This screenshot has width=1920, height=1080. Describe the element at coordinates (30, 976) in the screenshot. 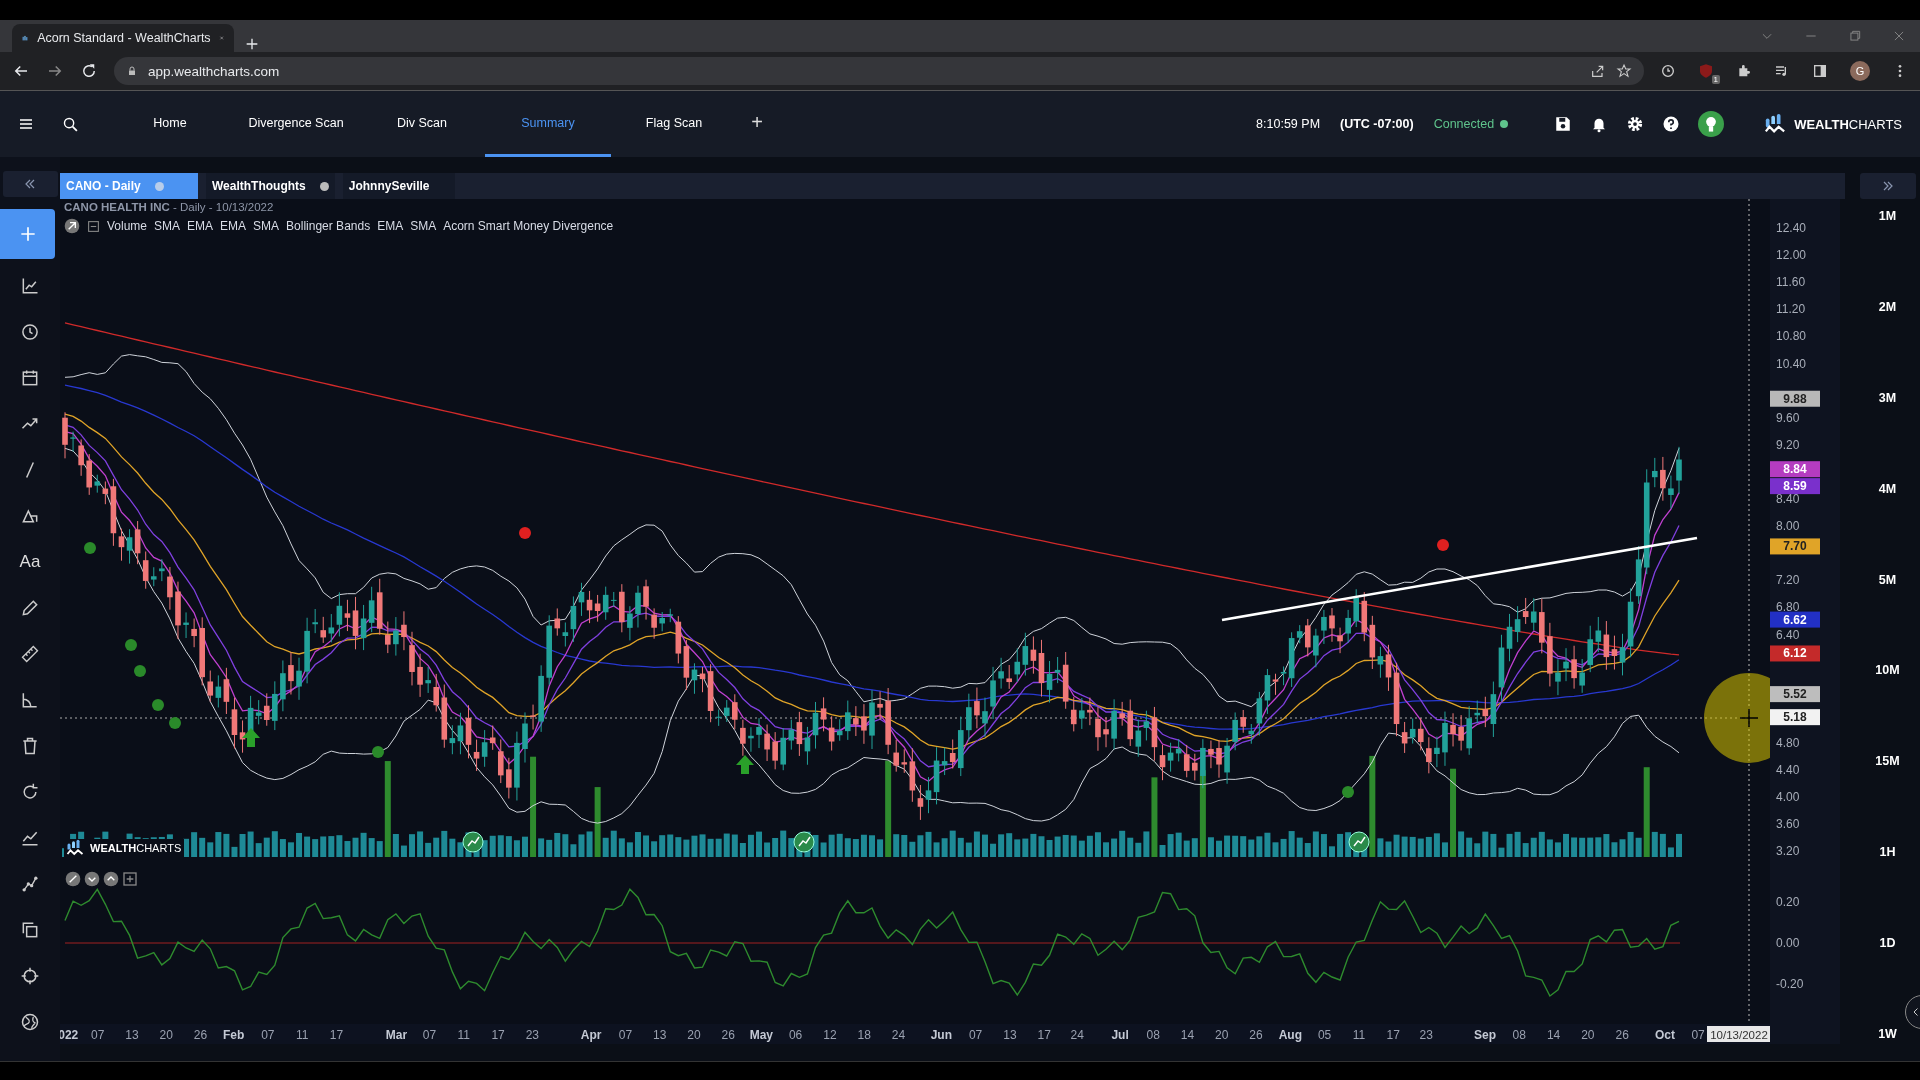

I see `crosshair-icon` at that location.